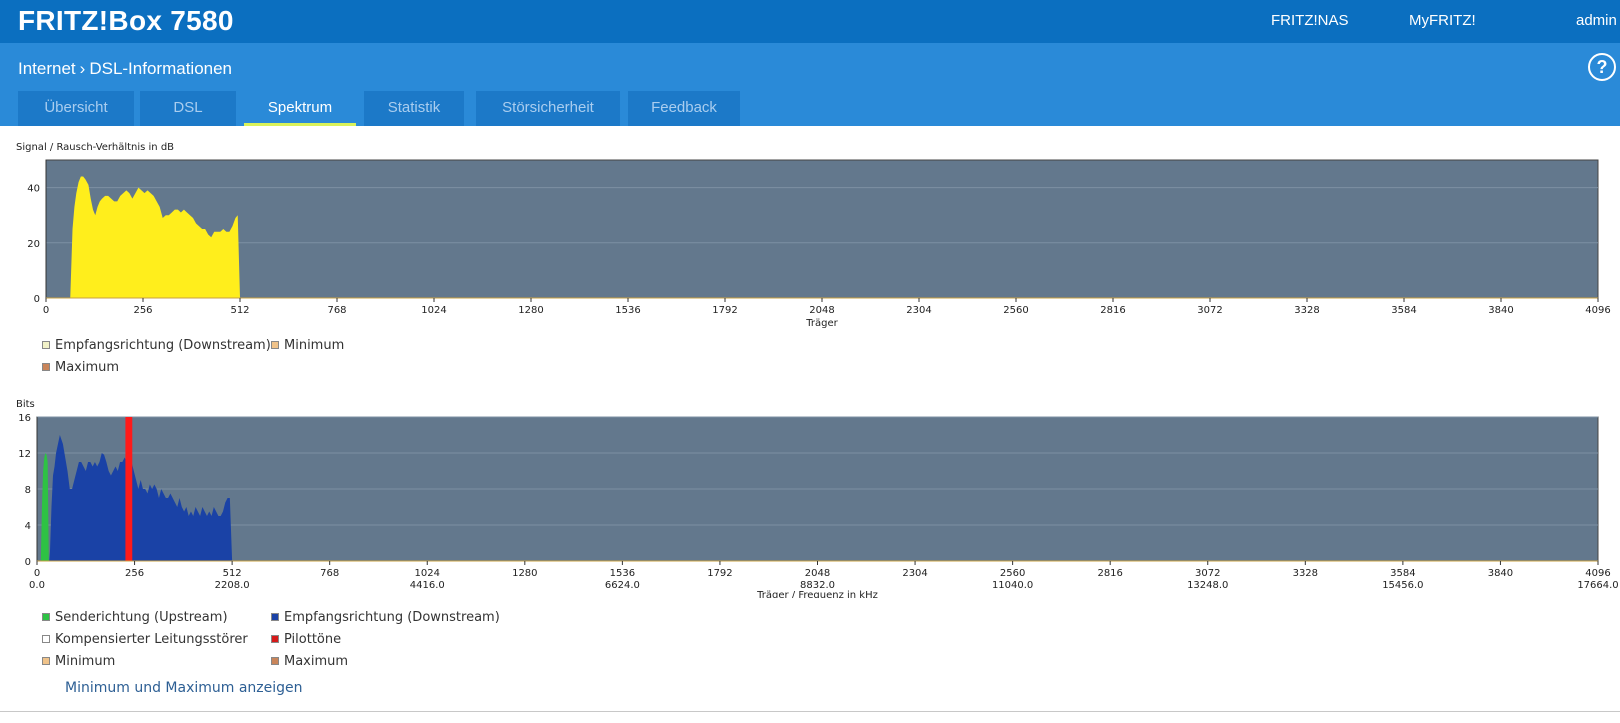 Image resolution: width=1620 pixels, height=723 pixels. I want to click on snr-legend-downstream: Empfangsrichtung (Downstream), so click(156, 345).